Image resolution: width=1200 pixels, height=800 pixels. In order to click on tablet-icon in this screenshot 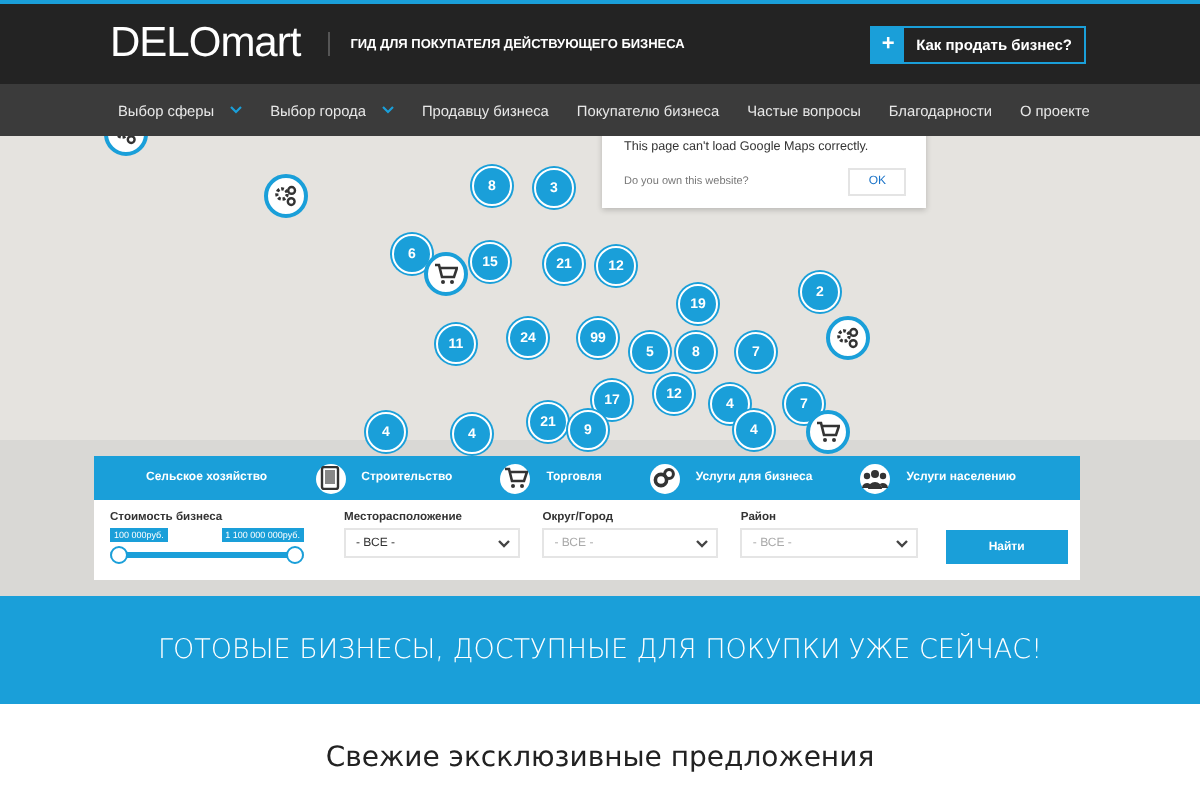, I will do `click(330, 478)`.